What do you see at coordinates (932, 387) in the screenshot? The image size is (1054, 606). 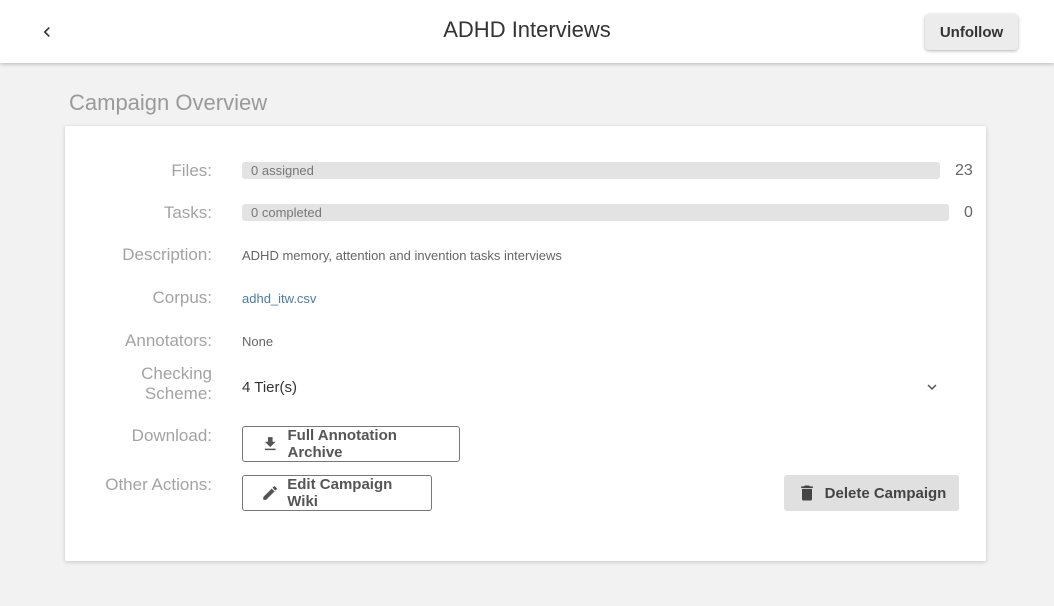 I see `chevron-down-icon` at bounding box center [932, 387].